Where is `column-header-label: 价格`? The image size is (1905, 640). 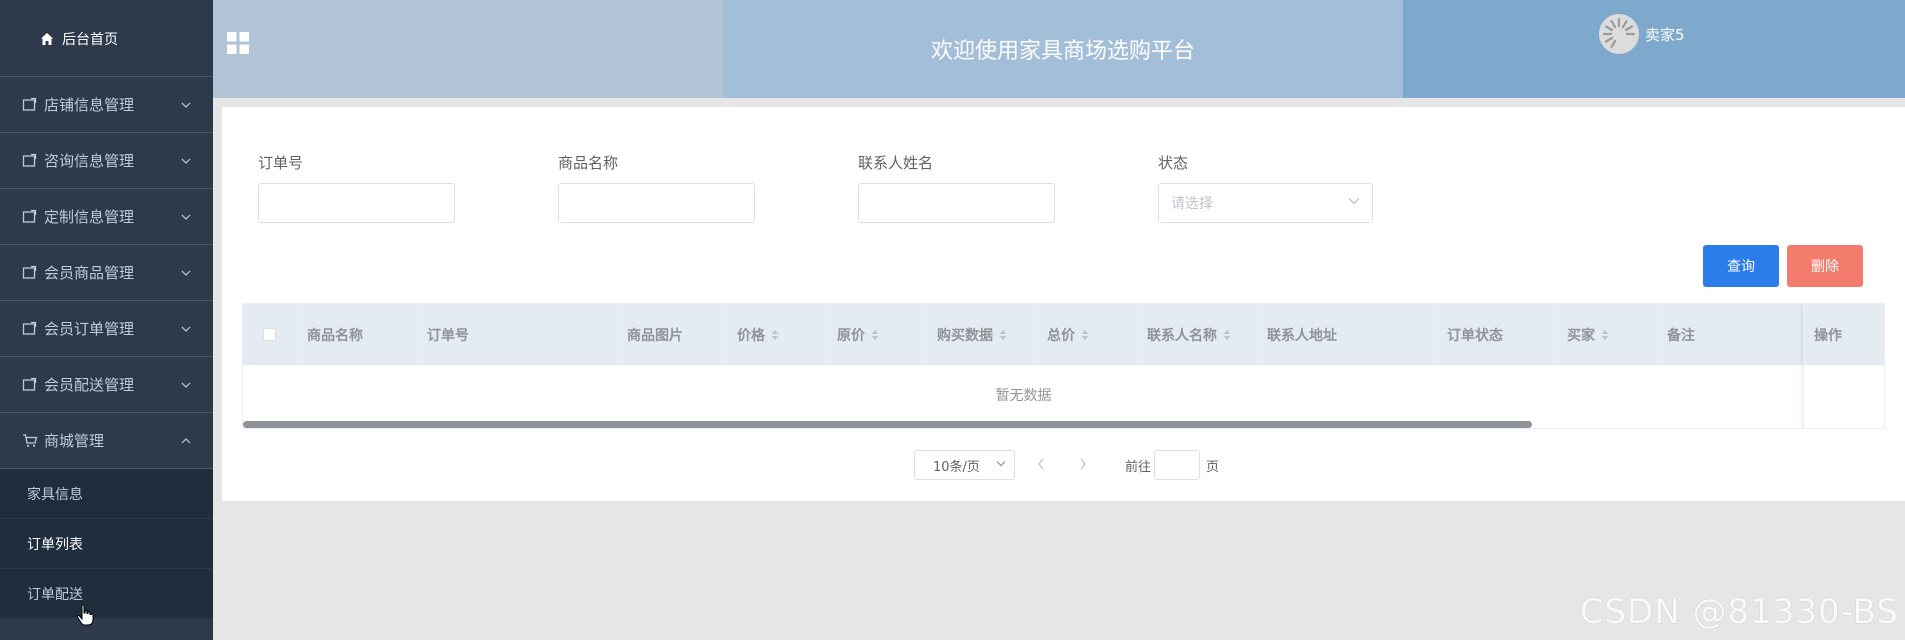
column-header-label: 价格 is located at coordinates (751, 335).